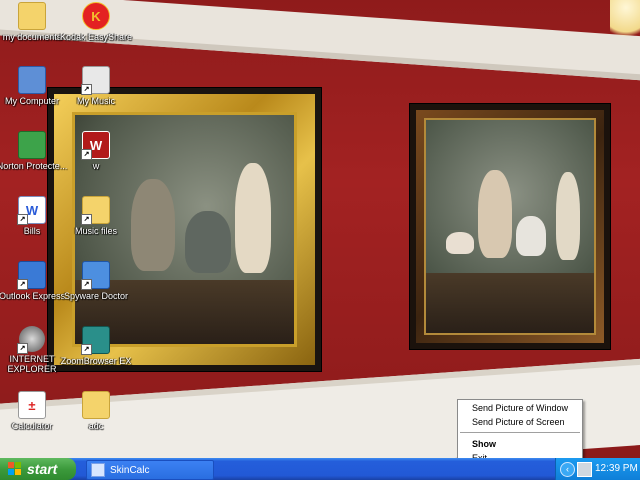 This screenshot has height=480, width=640. Describe the element at coordinates (95, 275) in the screenshot. I see `spyware-doctor-icon: ↗` at that location.